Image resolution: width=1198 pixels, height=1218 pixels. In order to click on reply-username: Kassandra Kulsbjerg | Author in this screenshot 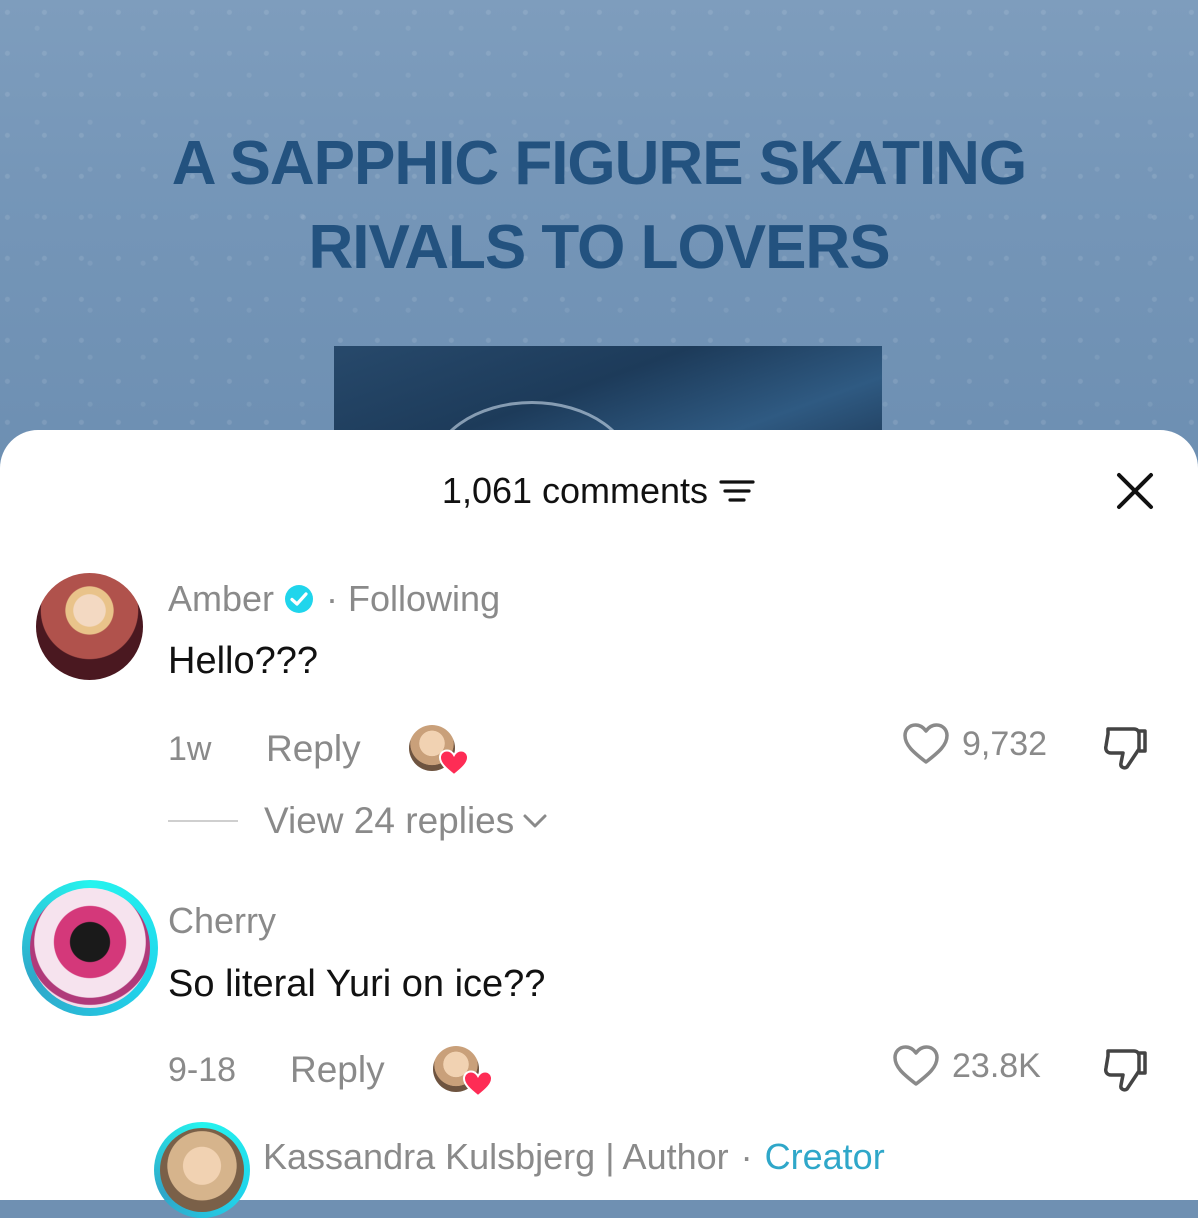, I will do `click(496, 1157)`.